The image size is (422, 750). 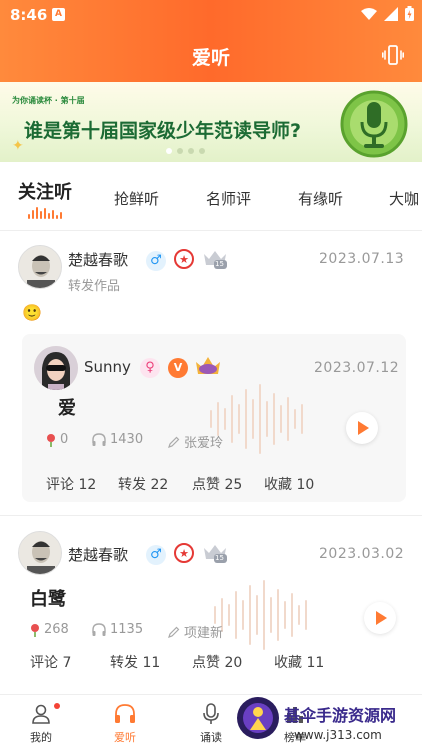 I want to click on sparkle-icon: ✦, so click(x=18, y=146).